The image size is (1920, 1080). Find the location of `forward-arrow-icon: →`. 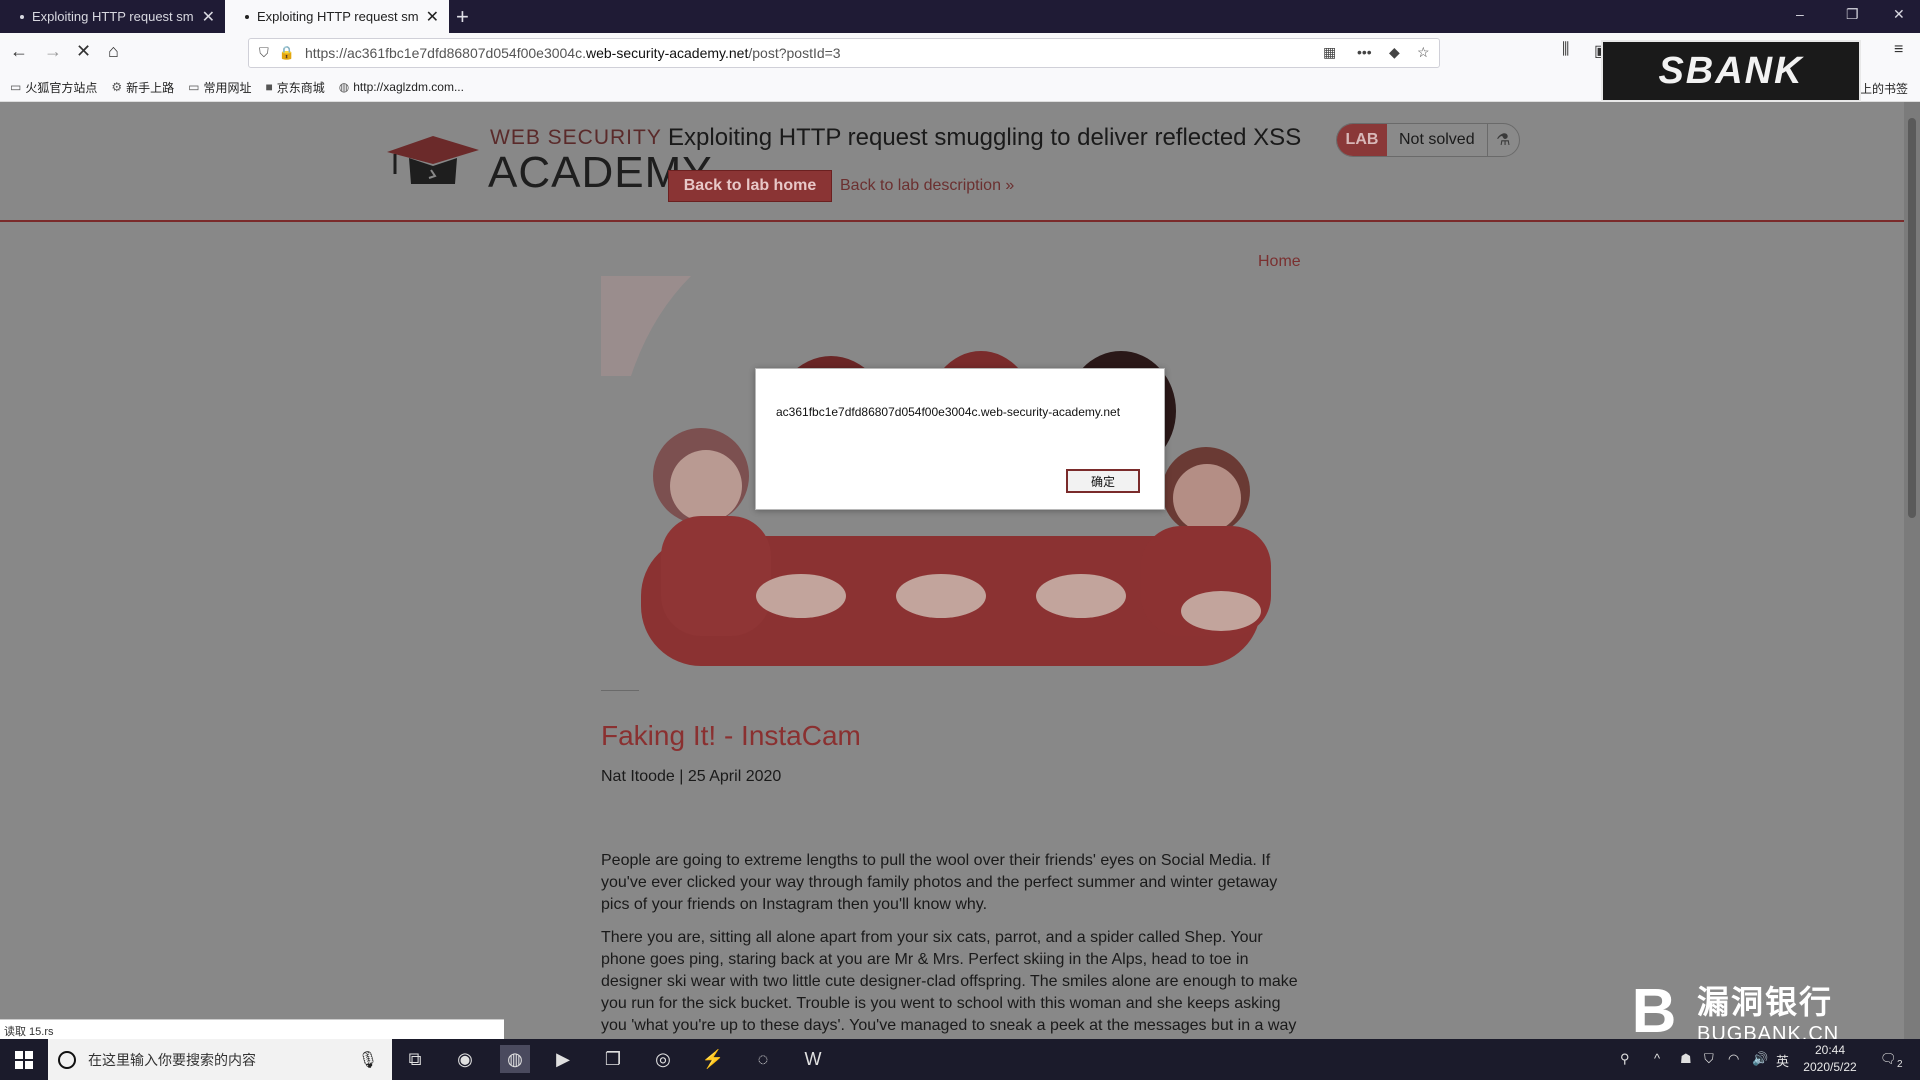

forward-arrow-icon: → is located at coordinates (53, 51).